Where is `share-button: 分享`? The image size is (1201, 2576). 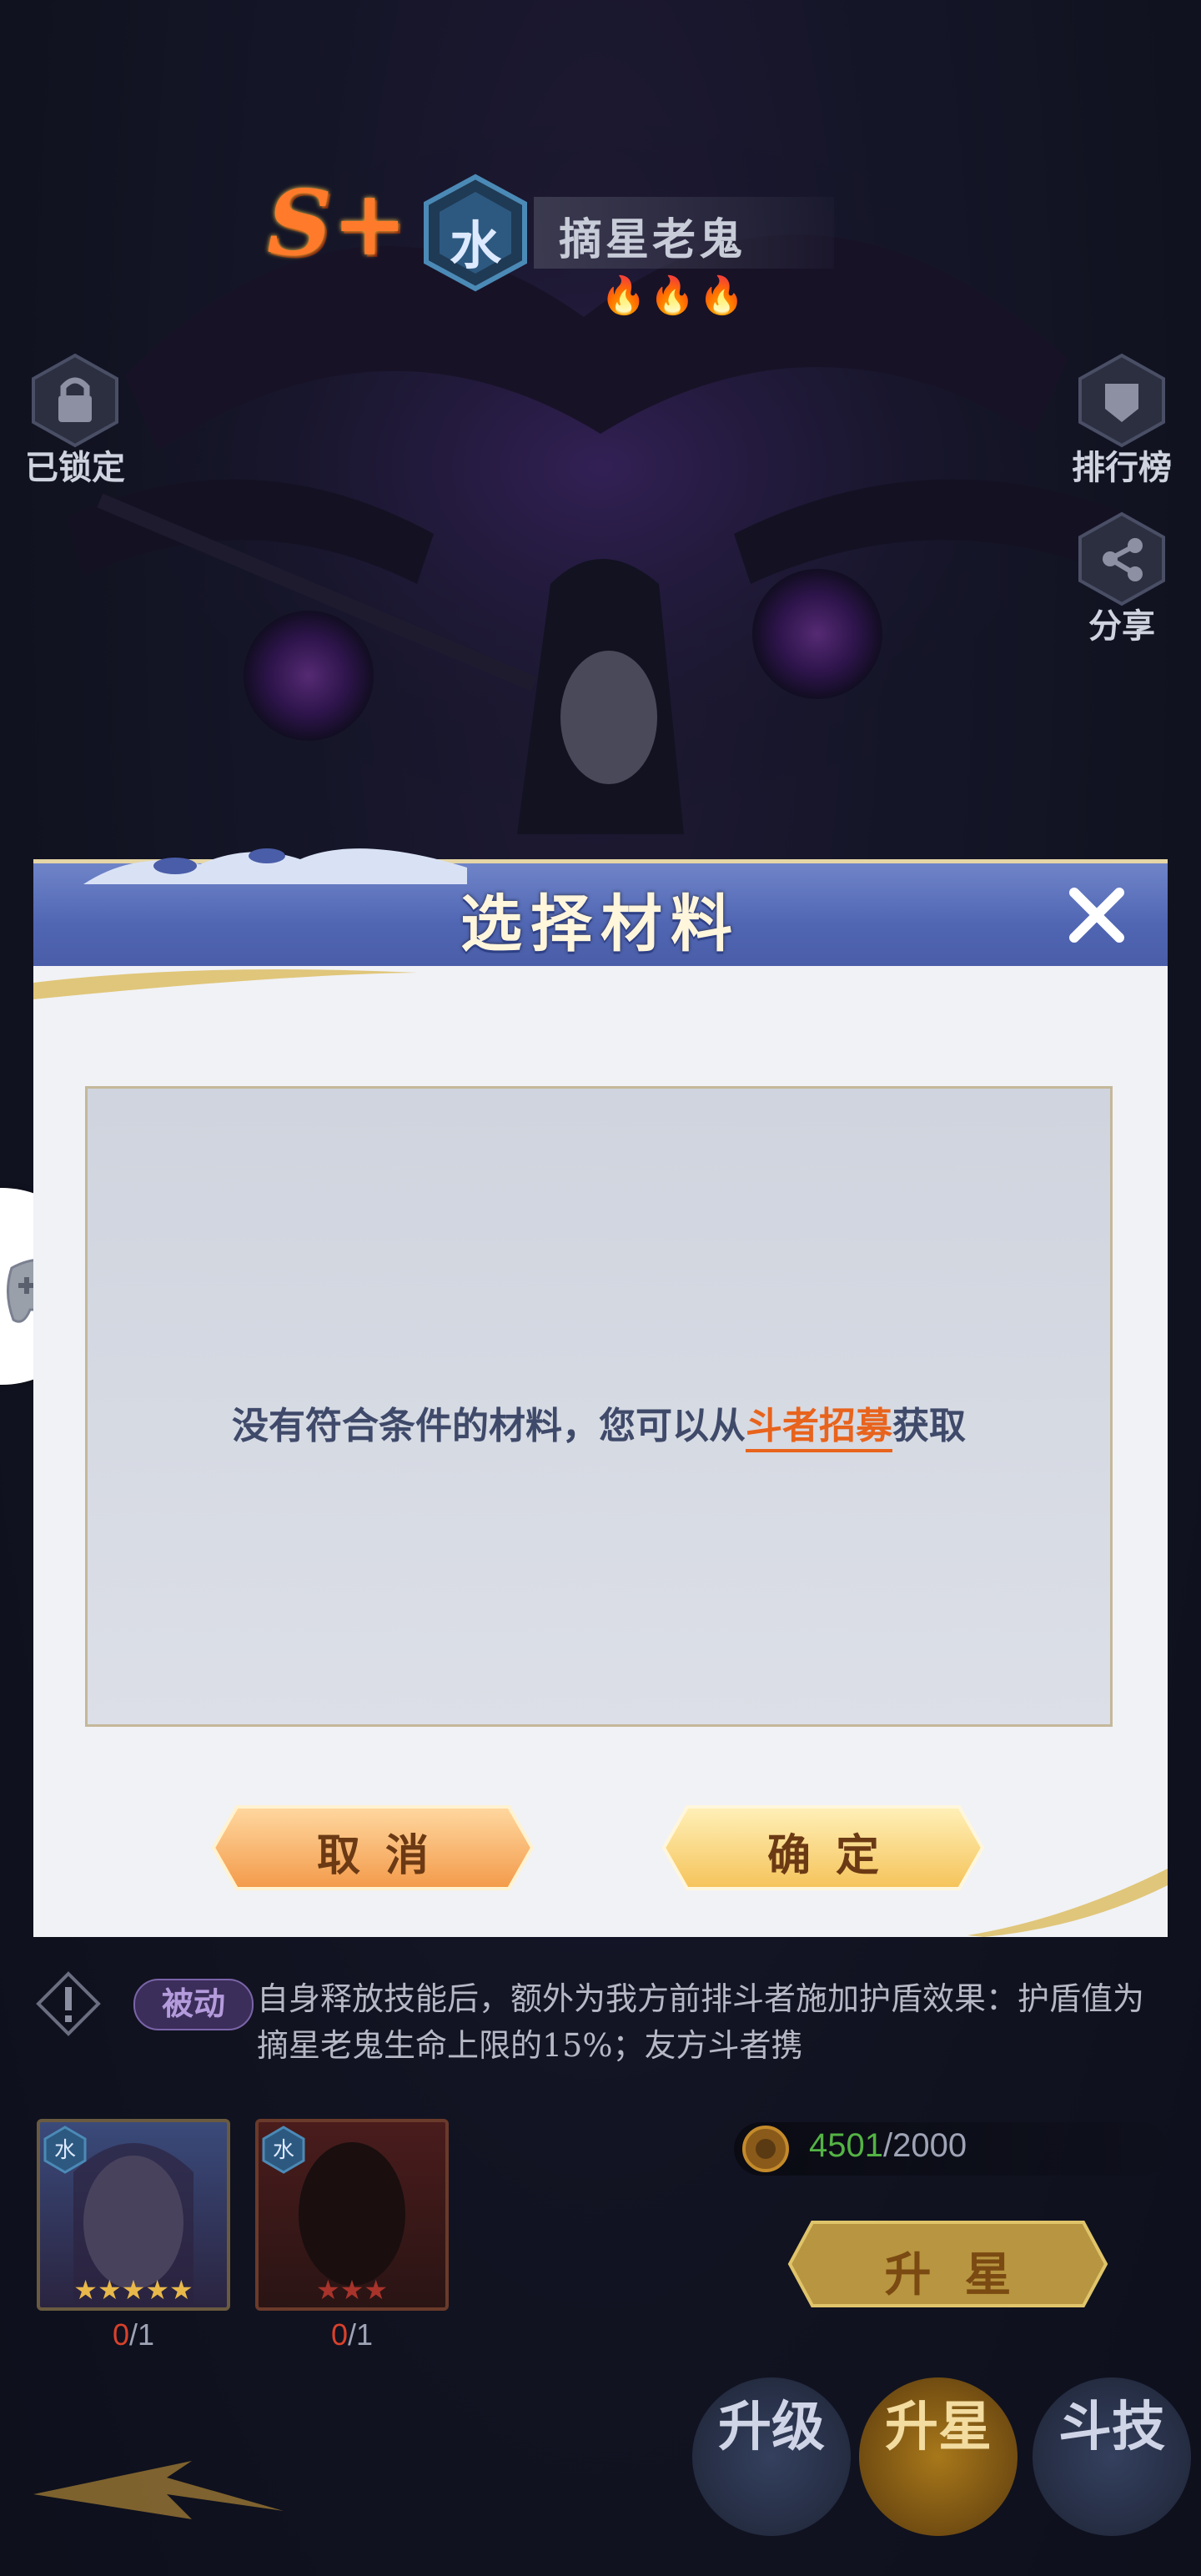
share-button: 分享 is located at coordinates (1122, 578).